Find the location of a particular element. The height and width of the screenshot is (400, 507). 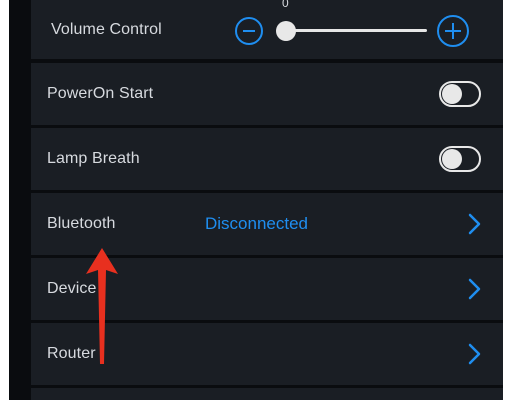

poweron-start-label: PowerOn Start is located at coordinates (100, 93).